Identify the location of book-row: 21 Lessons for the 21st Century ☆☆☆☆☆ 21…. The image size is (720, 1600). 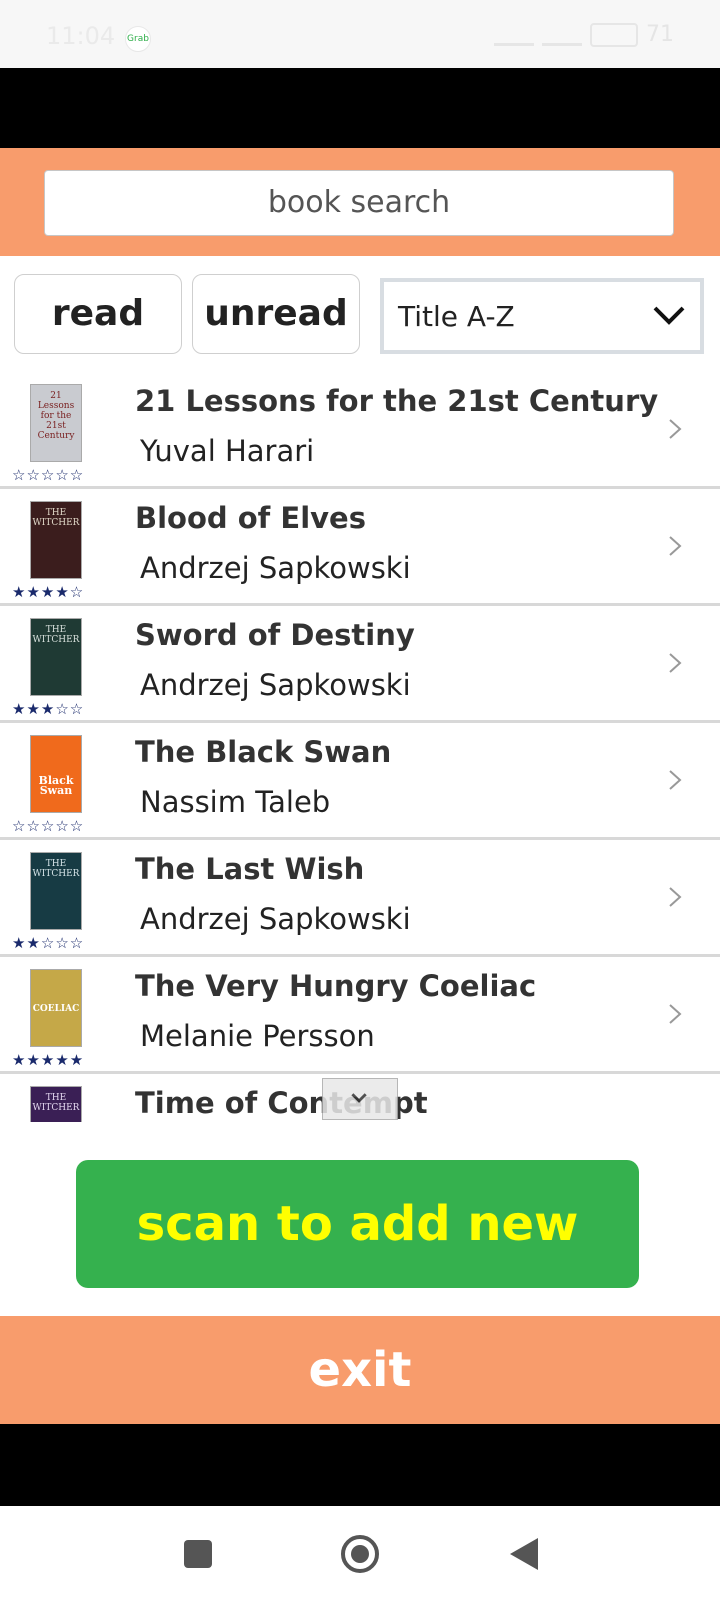
(360, 430).